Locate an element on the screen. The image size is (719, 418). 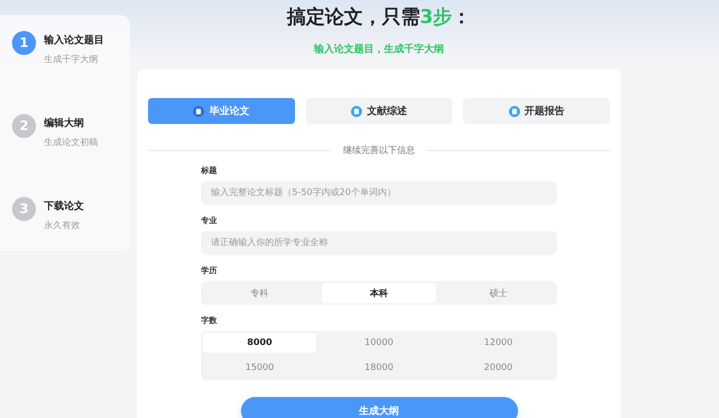
field-label: 专业 is located at coordinates (209, 220).